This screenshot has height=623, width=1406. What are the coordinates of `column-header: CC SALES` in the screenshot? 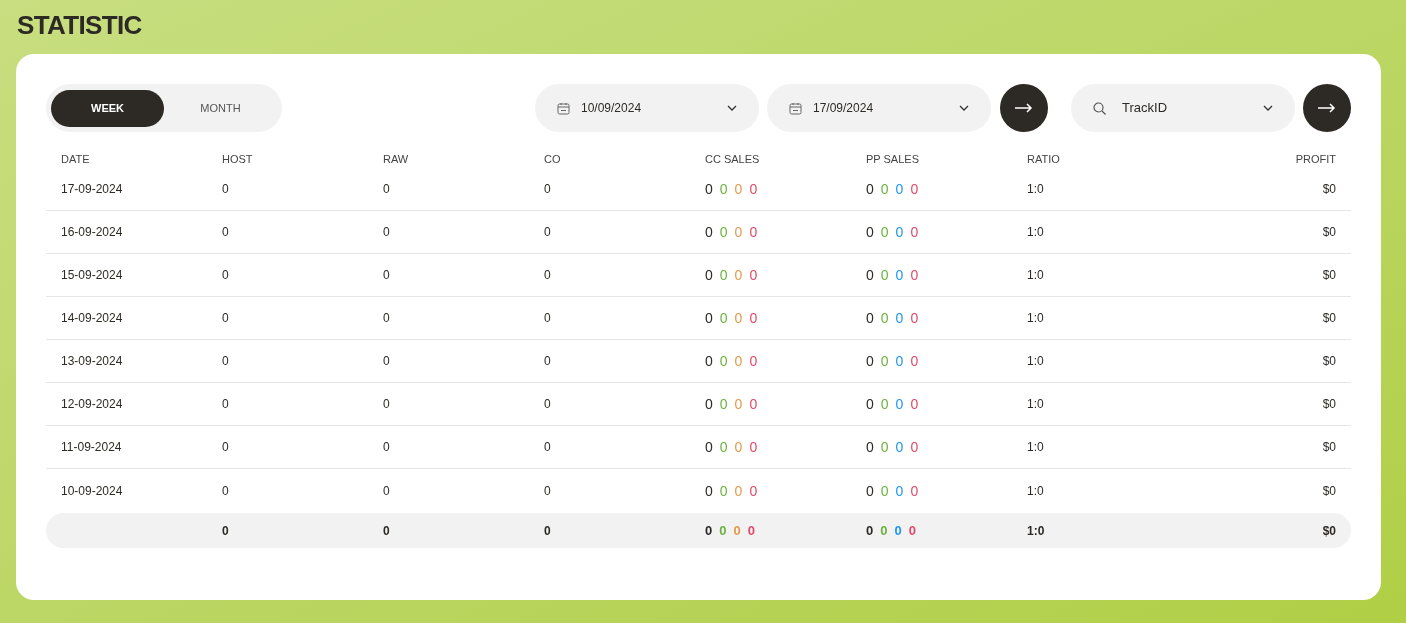 It's located at (732, 159).